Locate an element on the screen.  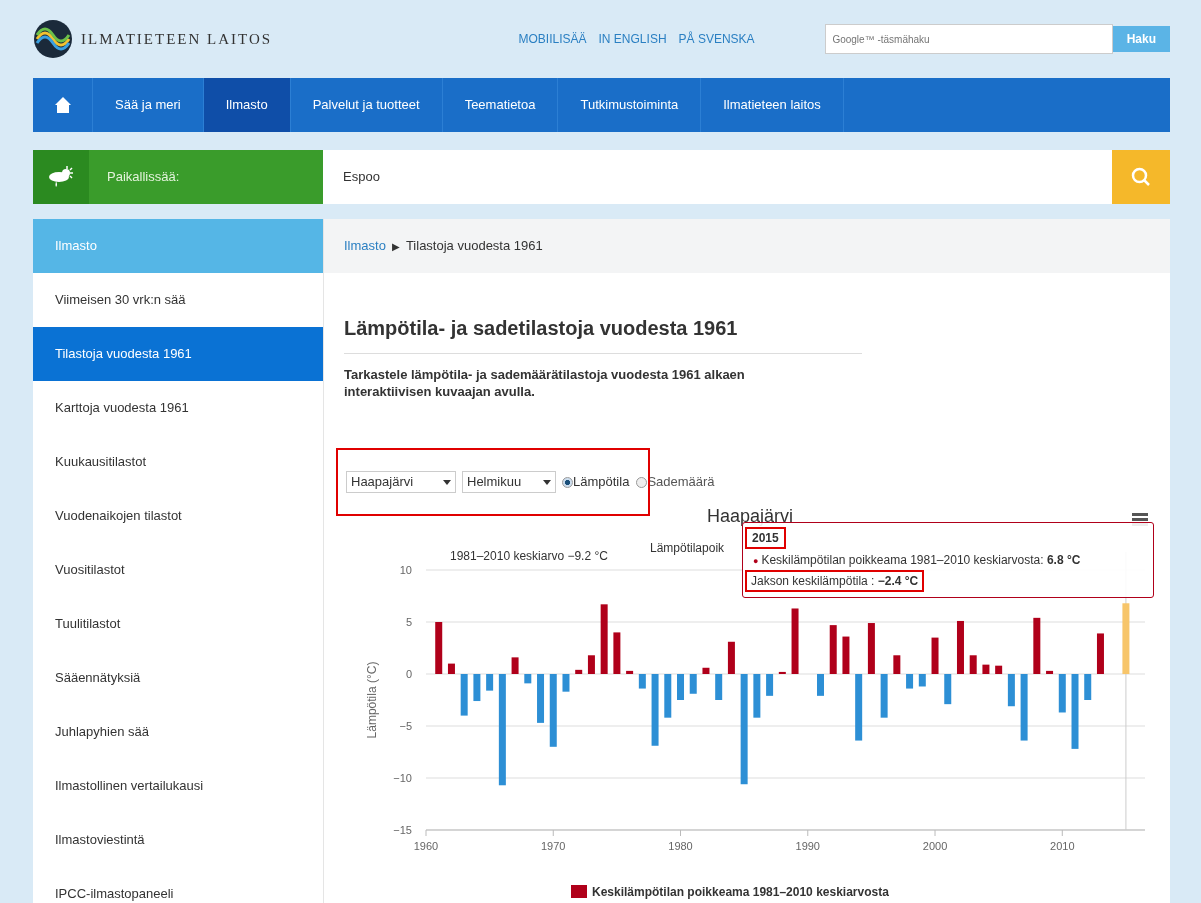
location-field: Espoo is located at coordinates (717, 177).